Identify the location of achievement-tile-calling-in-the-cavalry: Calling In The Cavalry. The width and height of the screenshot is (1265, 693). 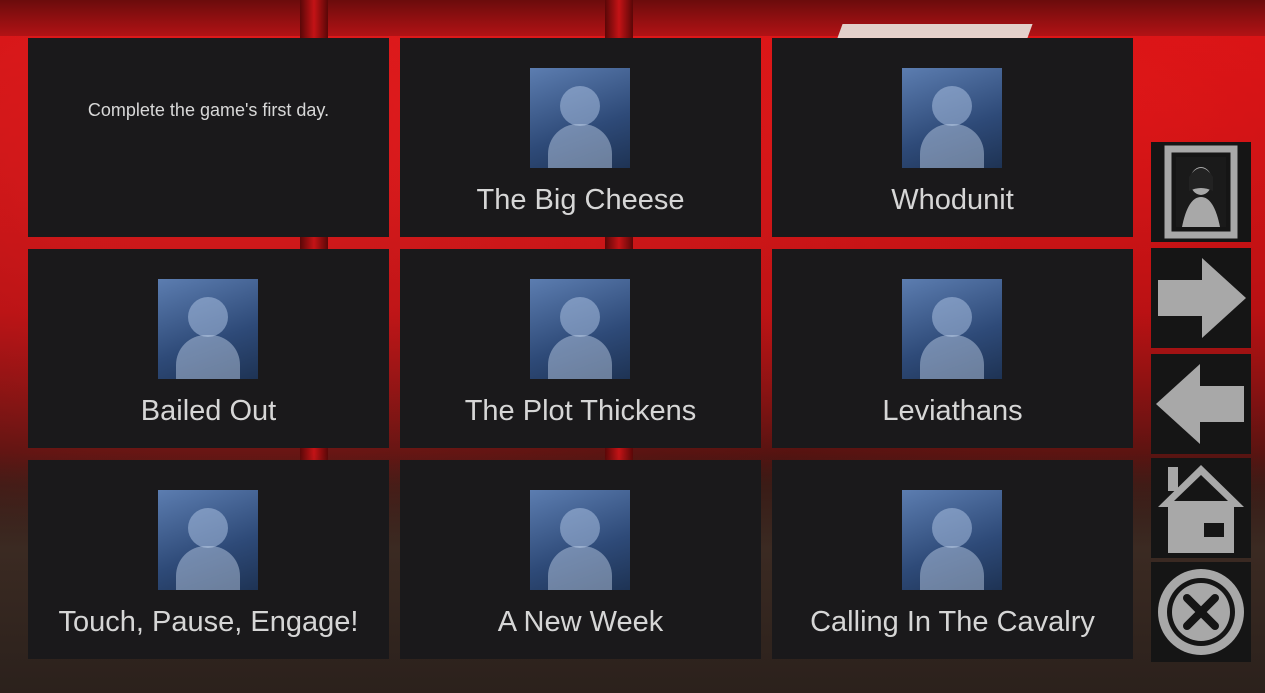
(952, 559).